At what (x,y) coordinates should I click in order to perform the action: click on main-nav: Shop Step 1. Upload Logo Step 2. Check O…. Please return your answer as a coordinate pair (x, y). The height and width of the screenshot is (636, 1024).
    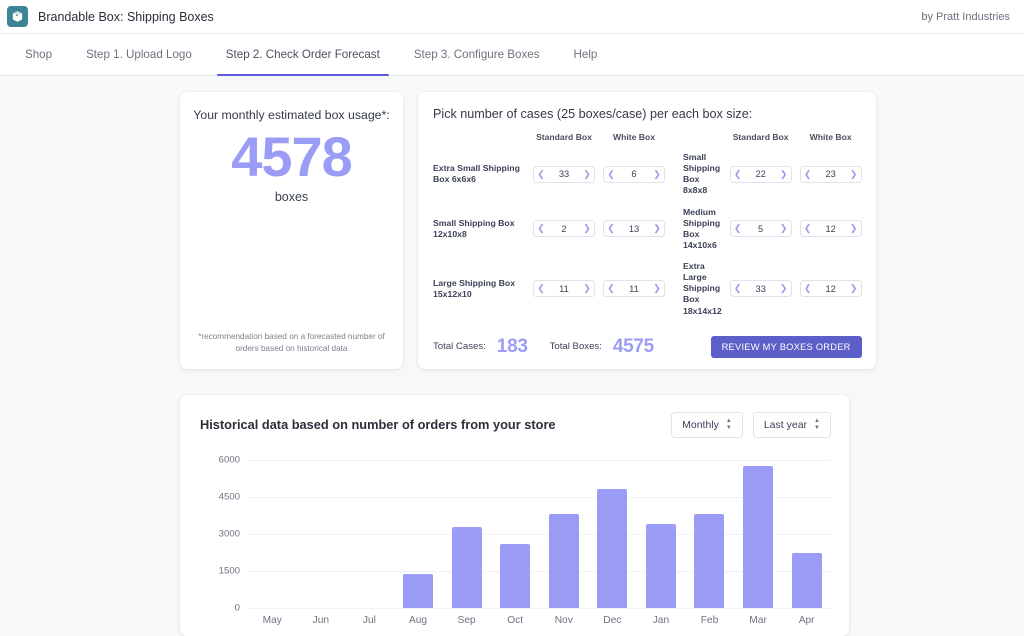
    Looking at the image, I should click on (512, 55).